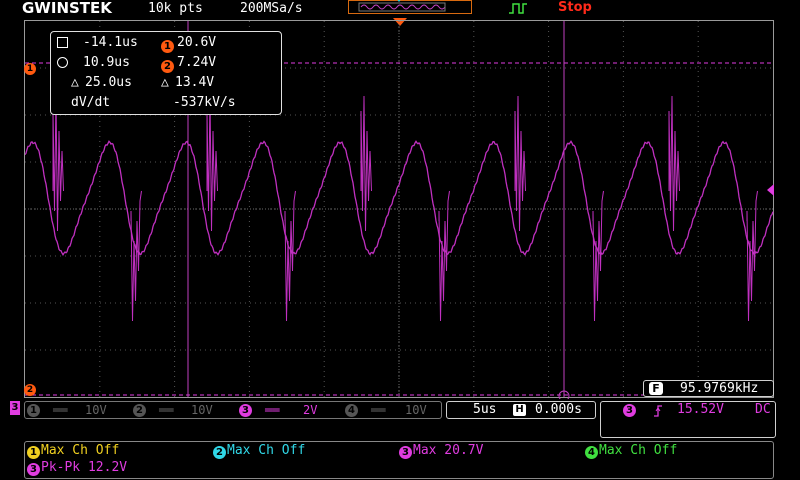  I want to click on trigger-coupling: DC, so click(763, 409).